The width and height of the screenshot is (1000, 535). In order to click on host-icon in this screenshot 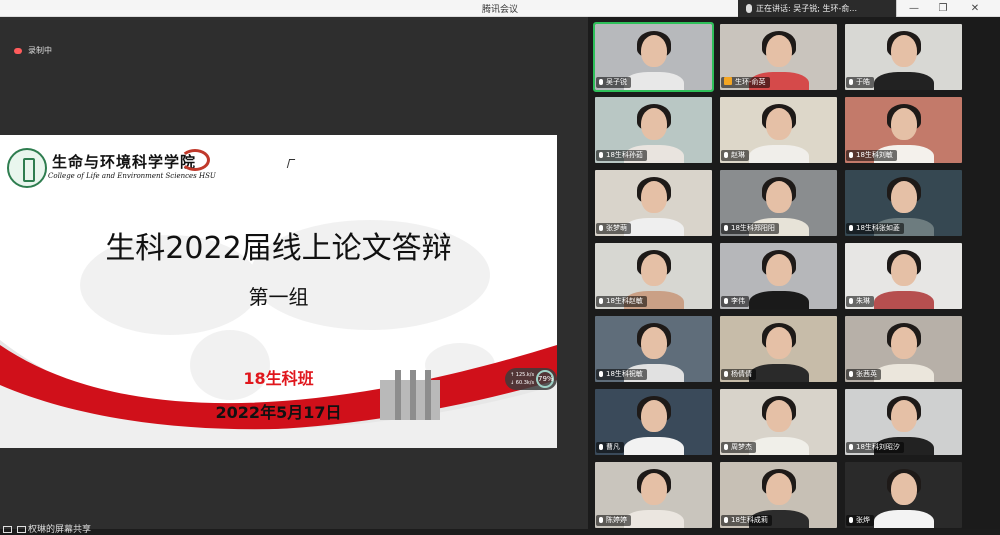, I will do `click(728, 81)`.